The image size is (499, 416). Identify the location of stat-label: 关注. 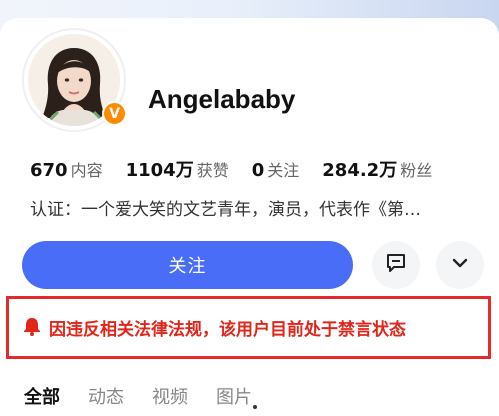
(283, 170).